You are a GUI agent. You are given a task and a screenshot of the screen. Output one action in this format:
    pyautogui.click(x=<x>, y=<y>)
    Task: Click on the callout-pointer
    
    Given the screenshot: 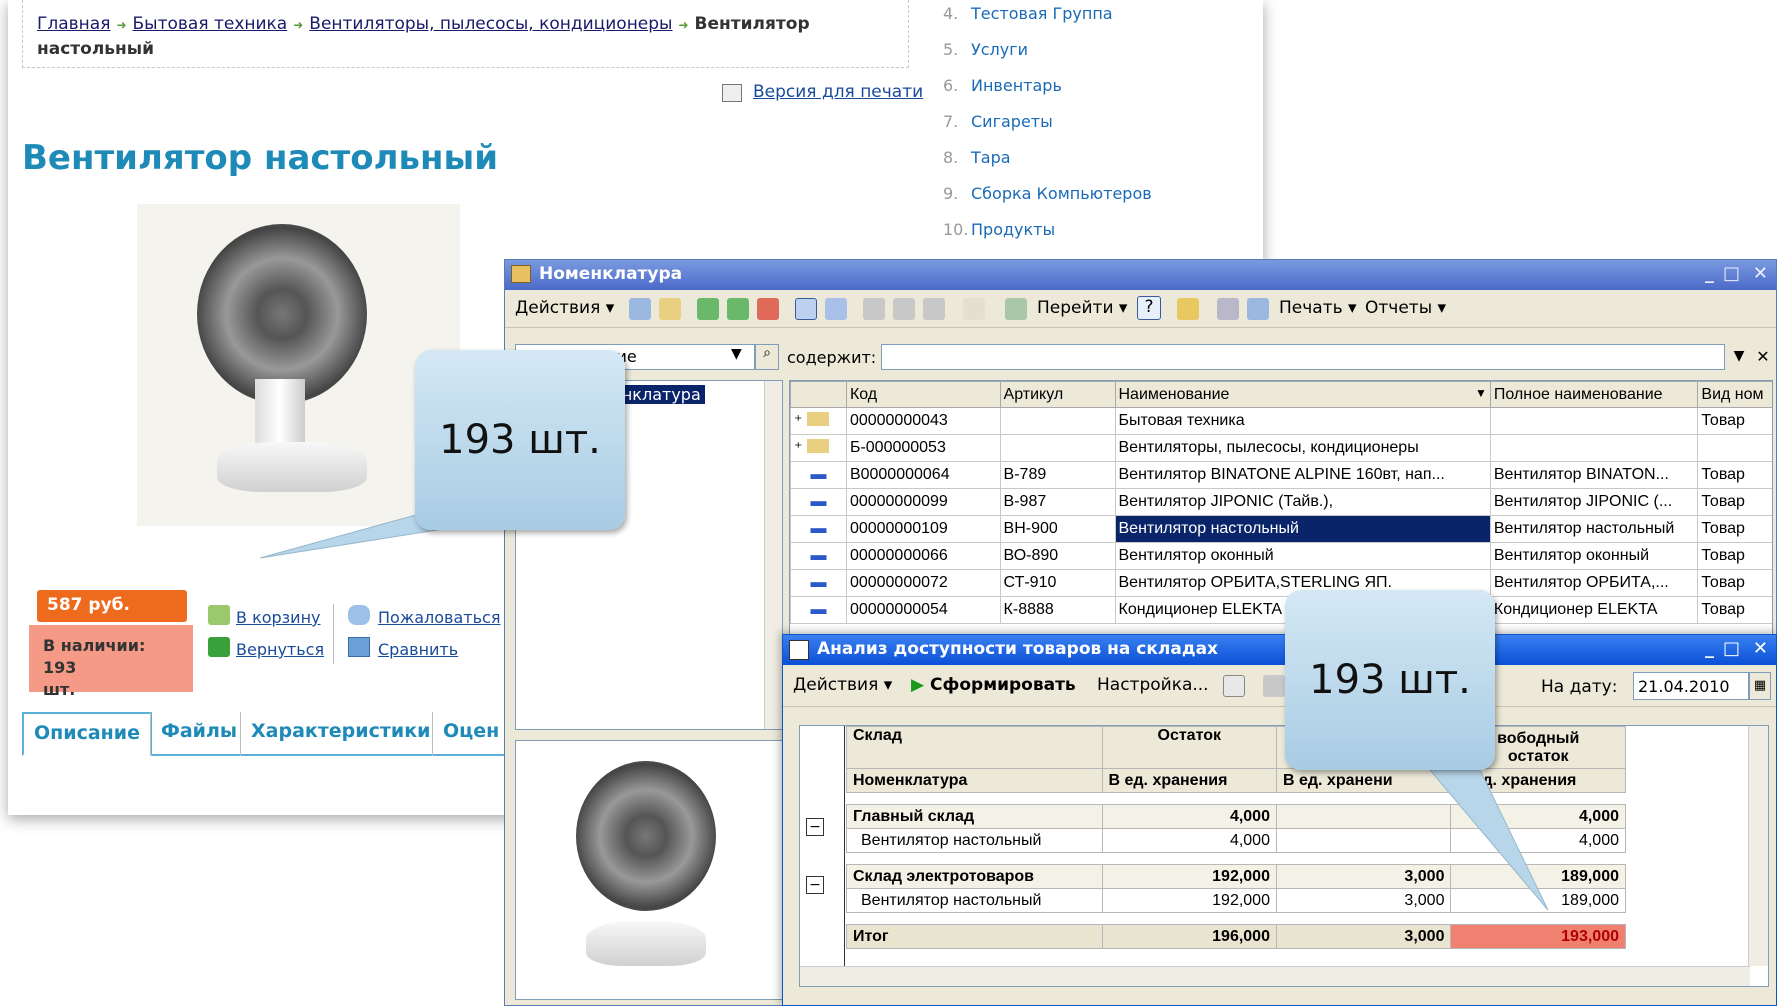 What is the action you would take?
    pyautogui.click(x=1488, y=840)
    